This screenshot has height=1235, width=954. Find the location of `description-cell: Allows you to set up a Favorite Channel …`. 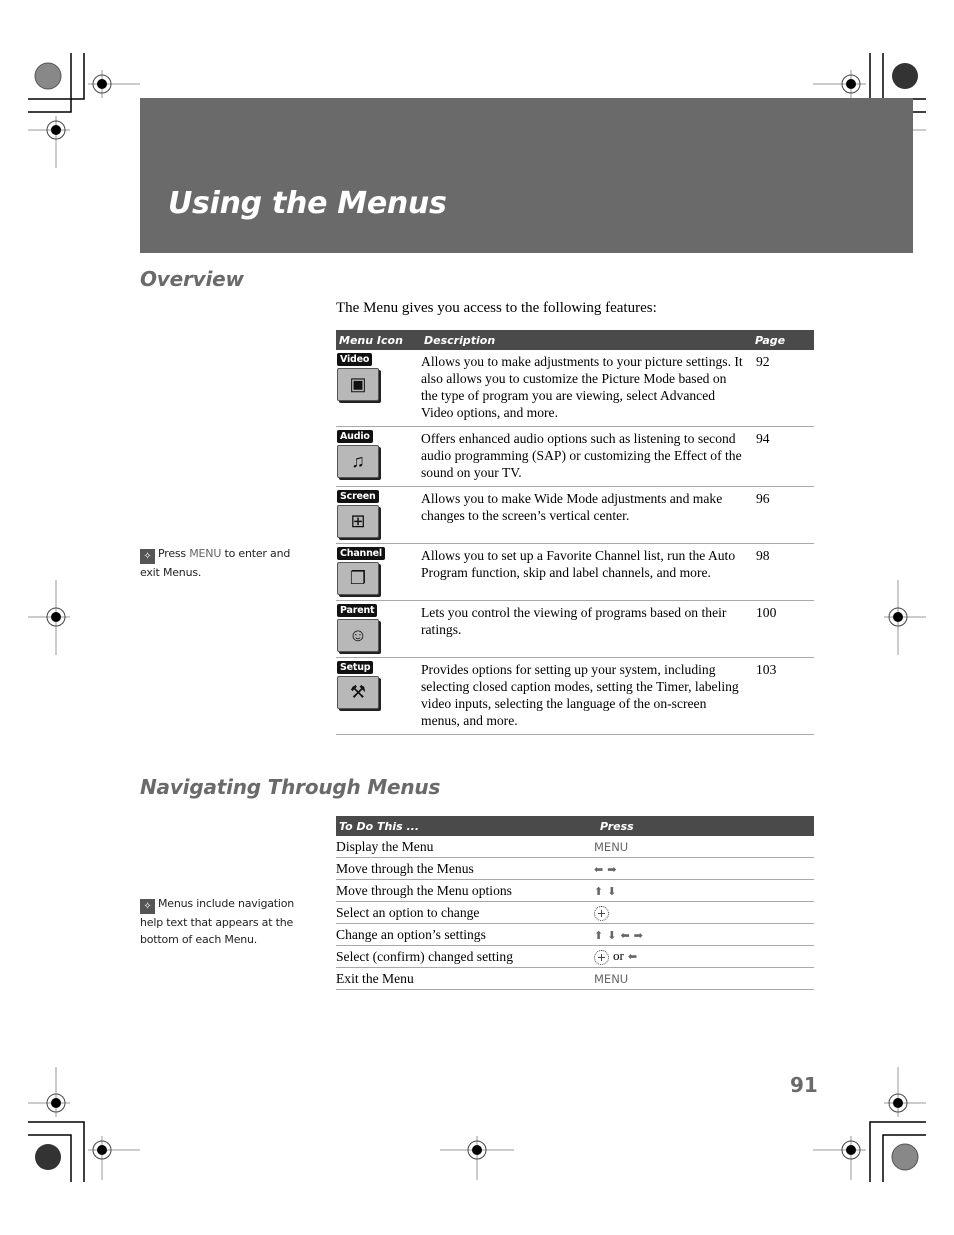

description-cell: Allows you to set up a Favorite Channel … is located at coordinates (586, 572).